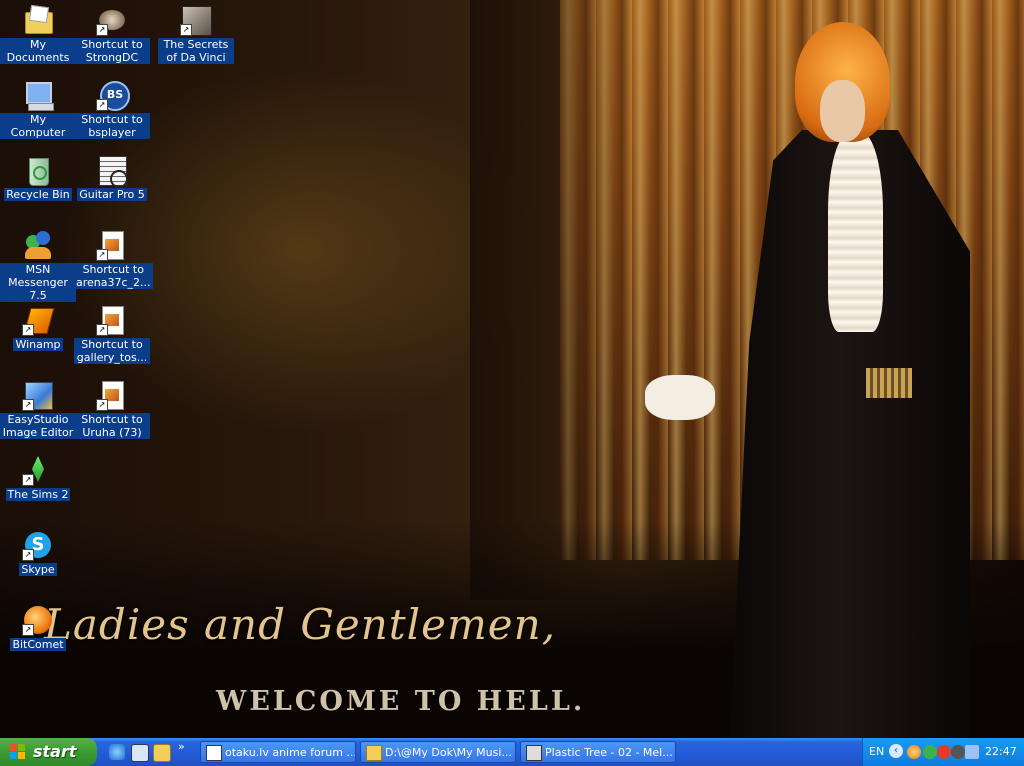 This screenshot has height=766, width=1024. I want to click on wallpaper-fade, so click(550, 300).